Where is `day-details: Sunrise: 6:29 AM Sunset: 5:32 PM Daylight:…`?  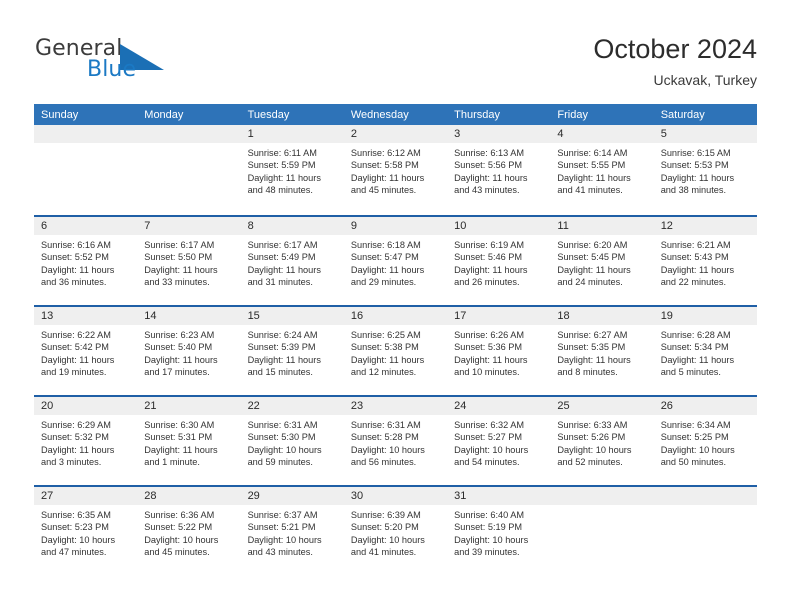
day-details: Sunrise: 6:29 AM Sunset: 5:32 PM Daylight:… is located at coordinates (85, 442).